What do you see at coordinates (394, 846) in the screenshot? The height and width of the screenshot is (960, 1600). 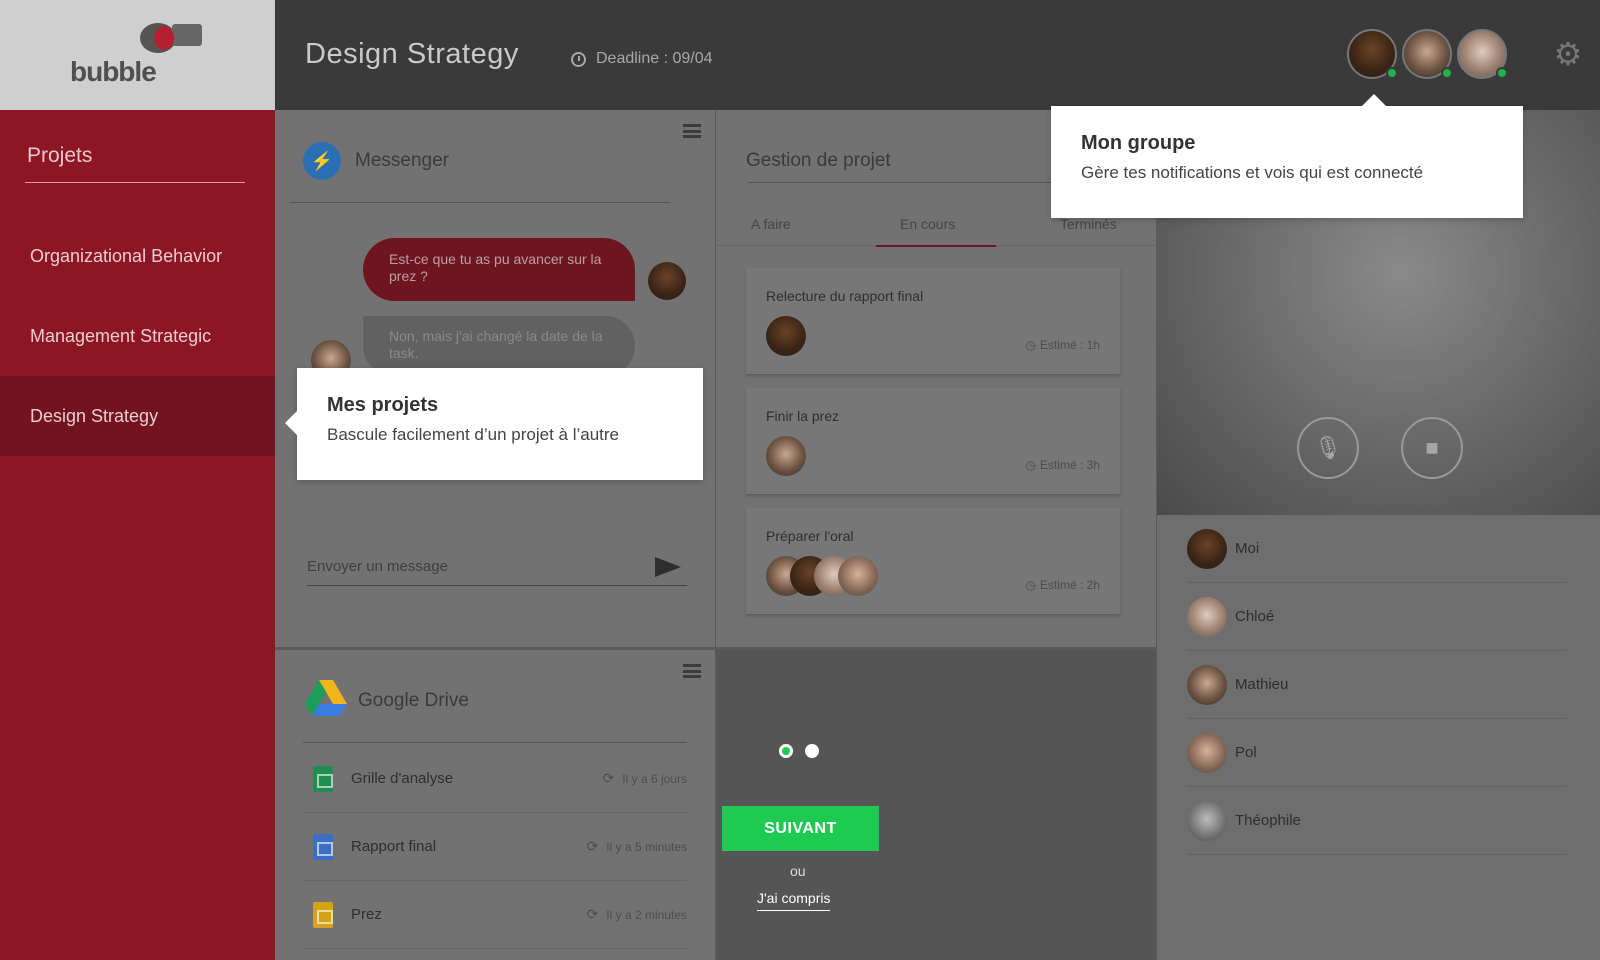 I see `file-name: Rapport final` at bounding box center [394, 846].